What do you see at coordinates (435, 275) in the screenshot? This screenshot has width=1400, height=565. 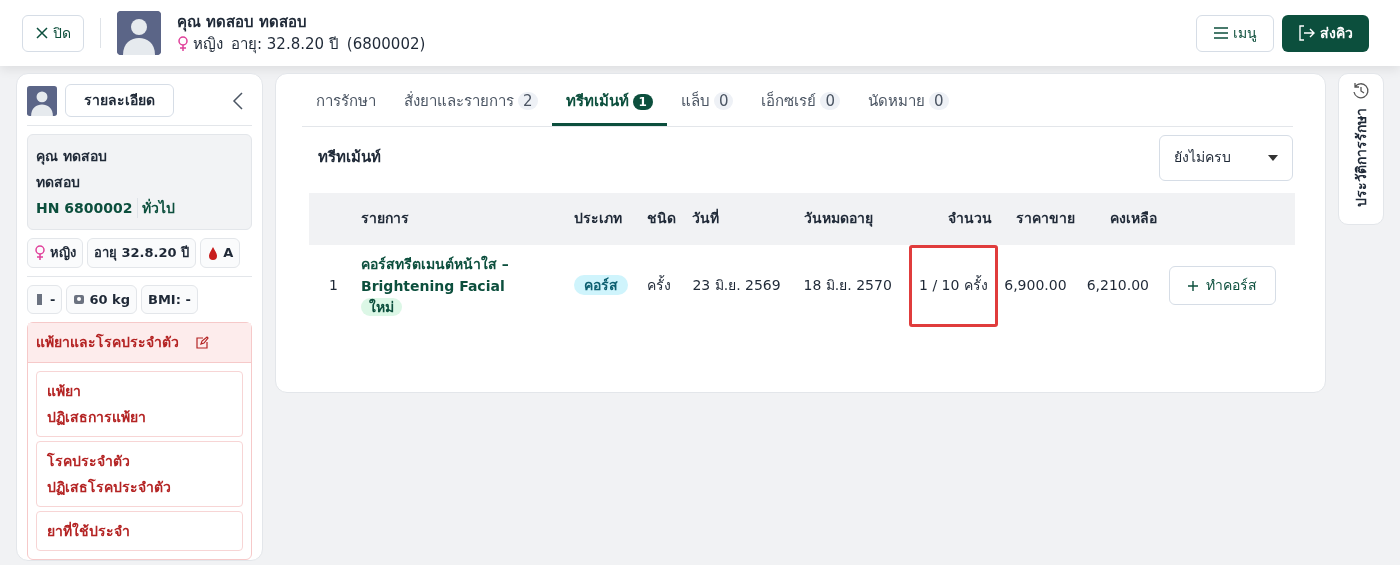 I see `item-name: คอร์สทรีตเมนต์หน้าใส – Brightening Facial` at bounding box center [435, 275].